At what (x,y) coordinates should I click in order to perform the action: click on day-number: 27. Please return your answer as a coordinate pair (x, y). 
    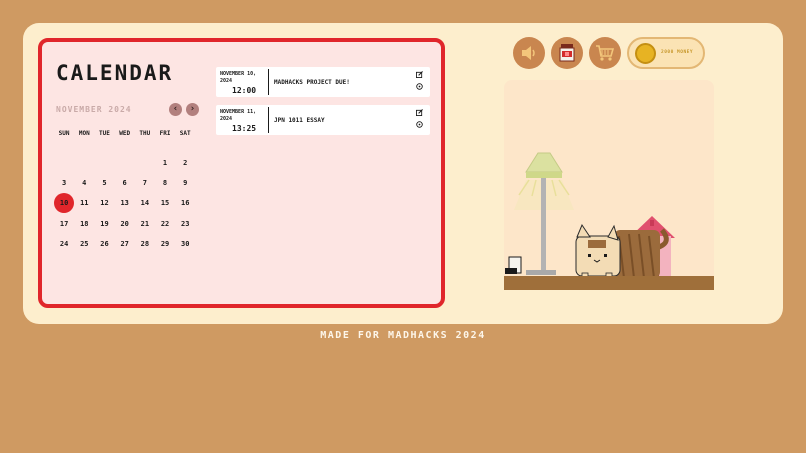
    Looking at the image, I should click on (124, 243).